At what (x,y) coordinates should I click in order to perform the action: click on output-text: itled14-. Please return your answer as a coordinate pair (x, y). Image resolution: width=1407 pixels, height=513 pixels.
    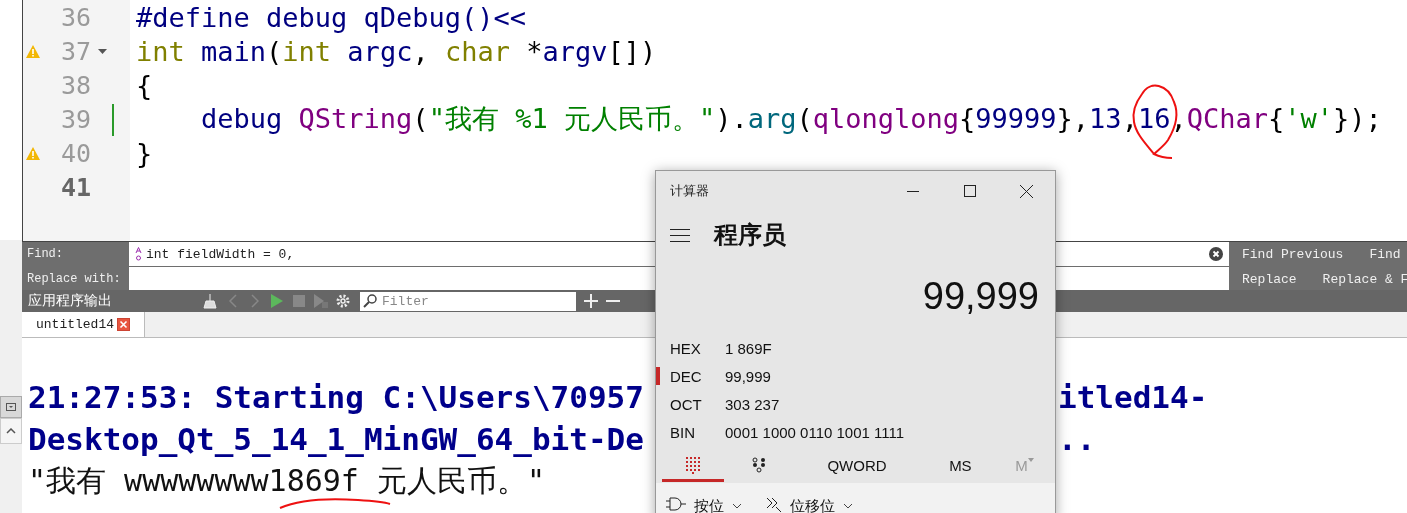
    Looking at the image, I should click on (1133, 397).